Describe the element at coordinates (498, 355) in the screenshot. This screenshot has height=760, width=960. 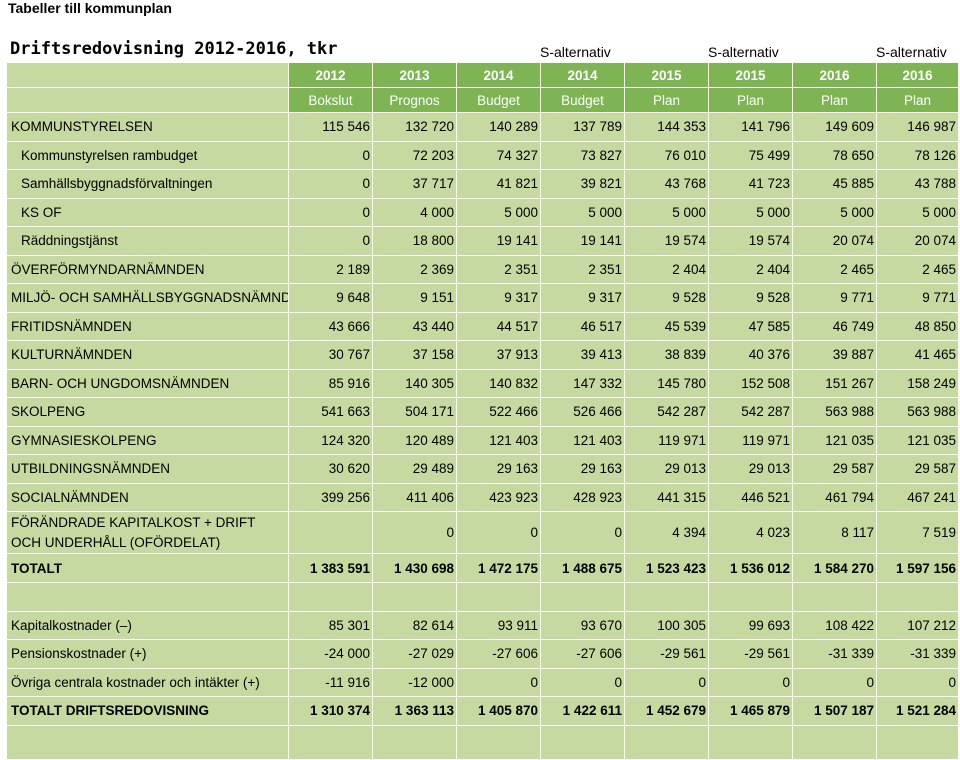
I see `value-cell: 37 913` at that location.